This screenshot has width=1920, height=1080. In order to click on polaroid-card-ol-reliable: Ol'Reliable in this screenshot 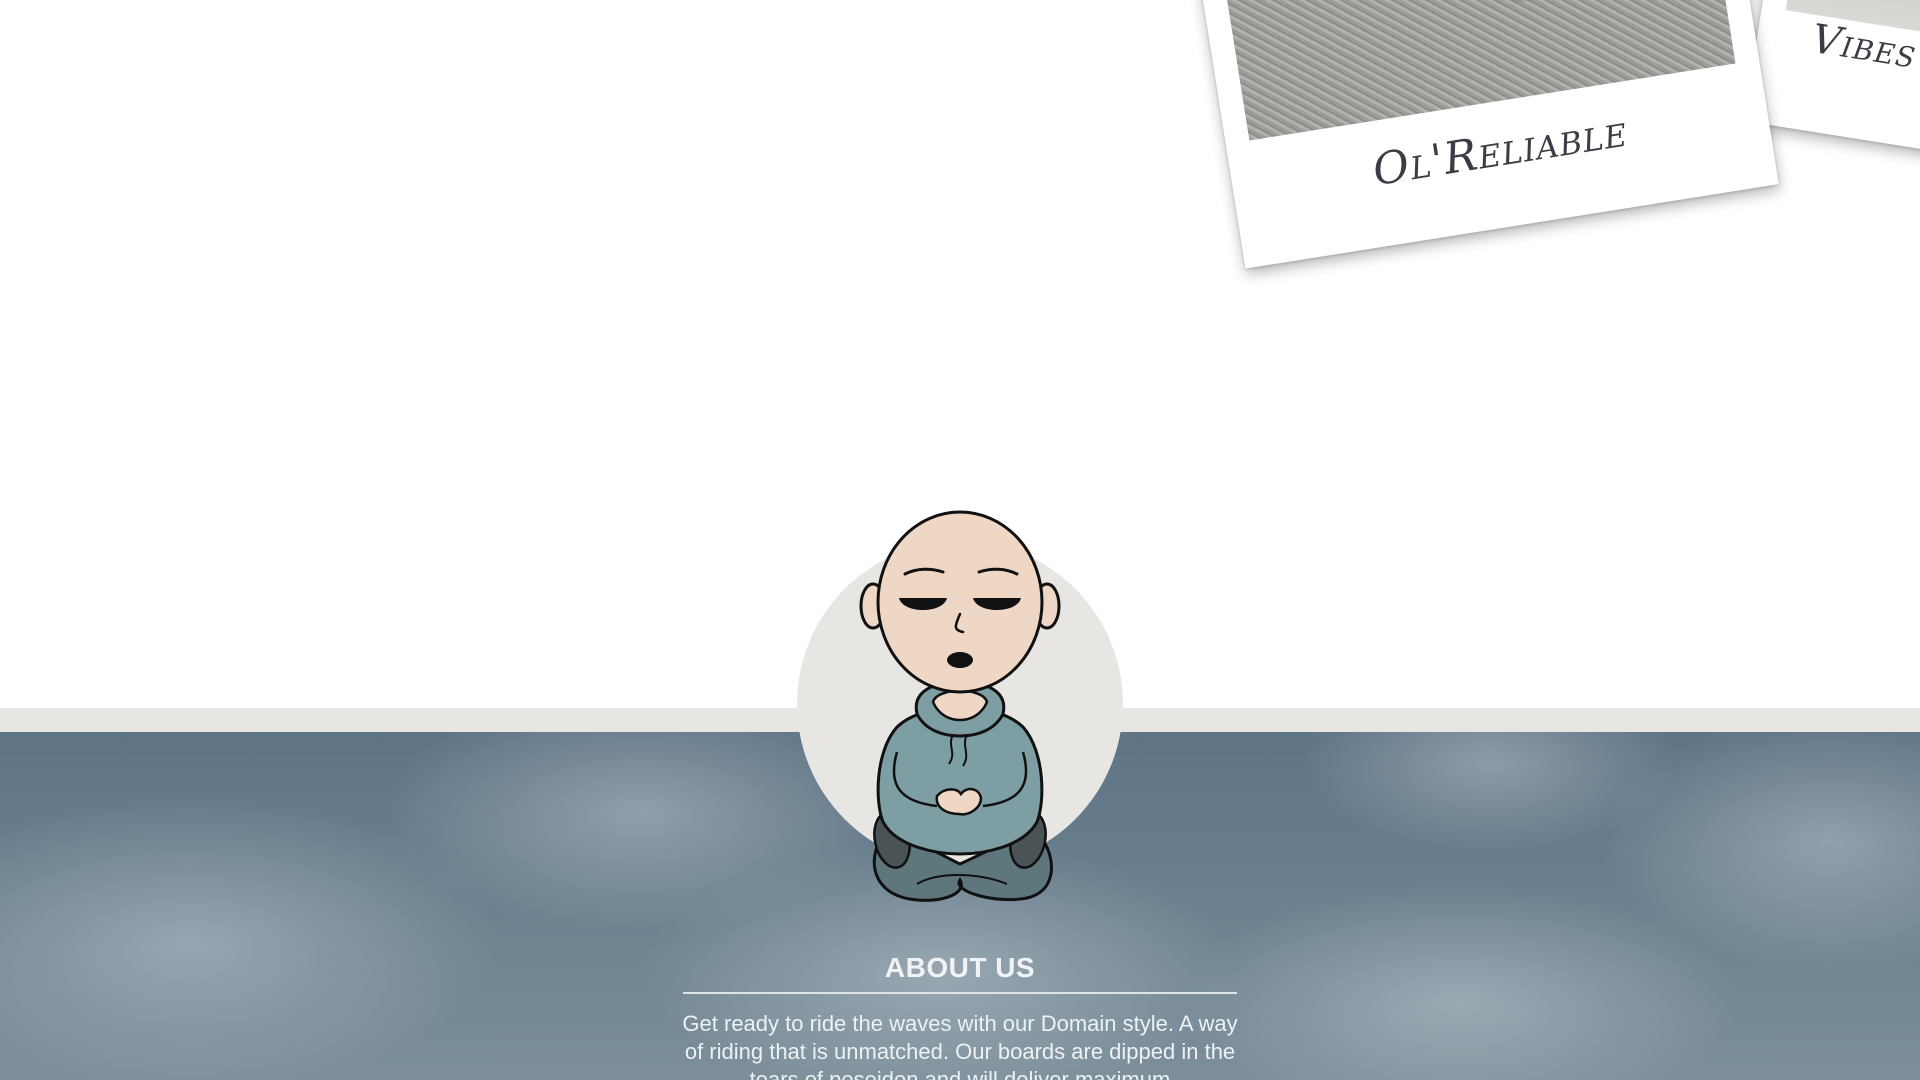, I will do `click(1466, 134)`.